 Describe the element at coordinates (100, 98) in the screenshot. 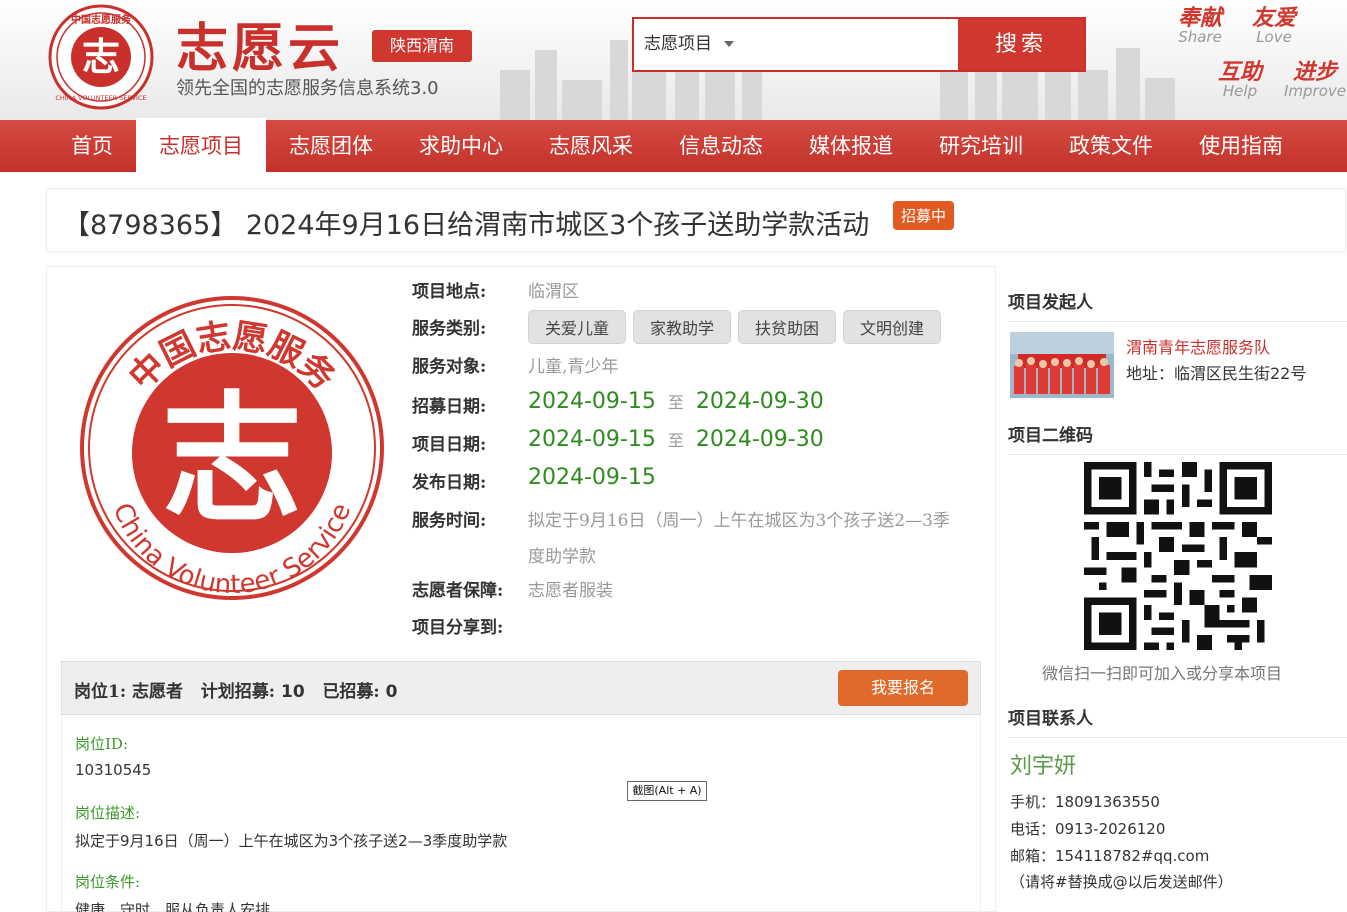

I see `svg-text: CHINA VOLUNTEER SERVICE` at that location.